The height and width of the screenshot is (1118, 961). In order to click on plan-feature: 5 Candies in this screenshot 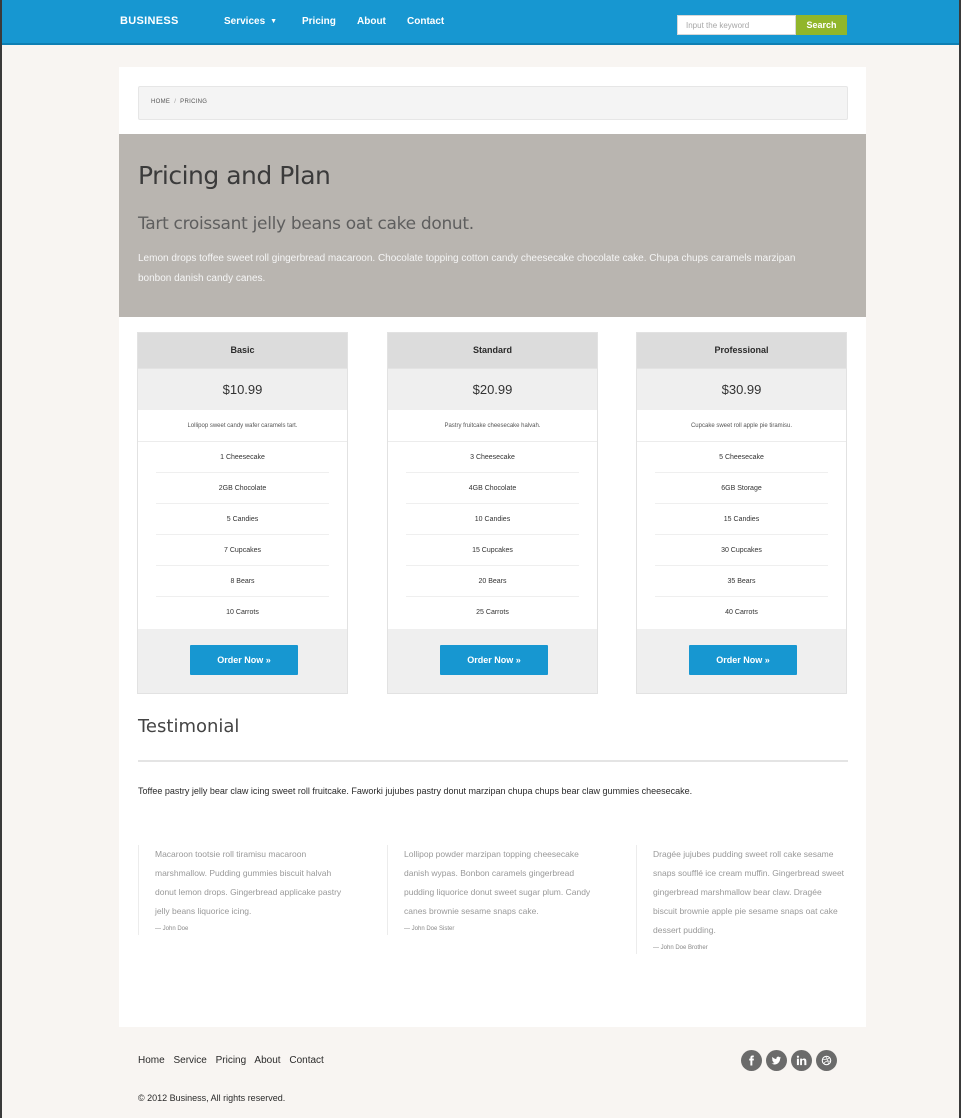, I will do `click(242, 519)`.